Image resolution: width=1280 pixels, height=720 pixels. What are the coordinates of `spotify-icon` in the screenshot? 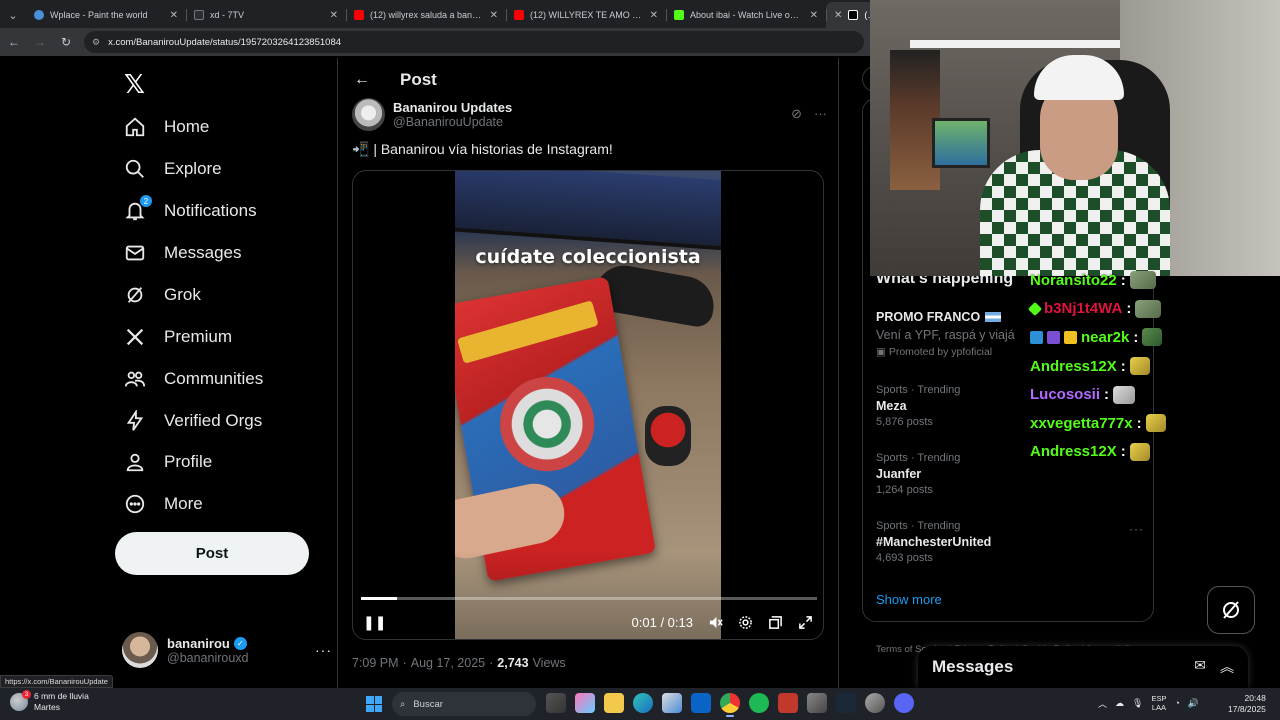 It's located at (759, 703).